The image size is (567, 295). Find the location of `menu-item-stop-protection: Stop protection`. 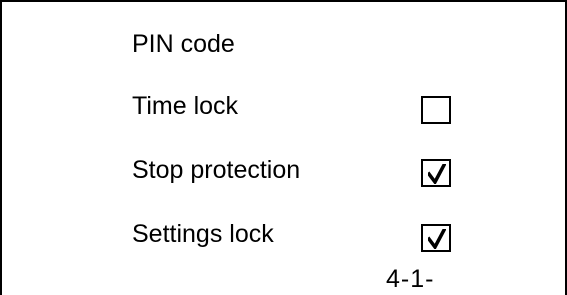

menu-item-stop-protection: Stop protection is located at coordinates (216, 170).